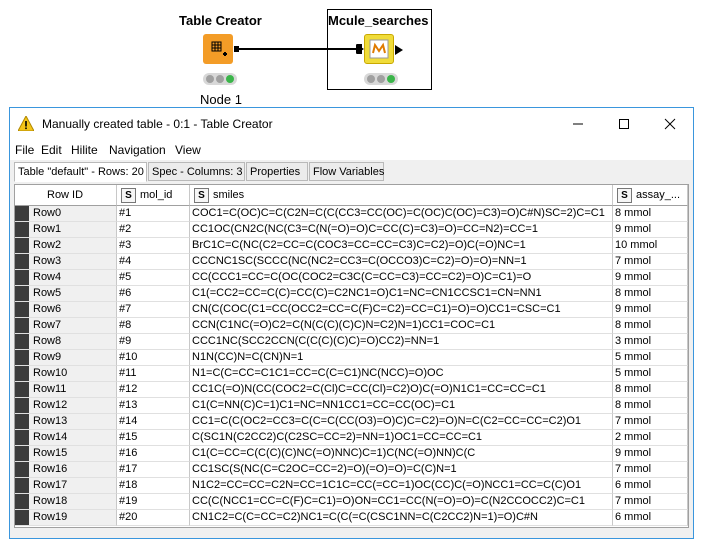  What do you see at coordinates (66, 422) in the screenshot?
I see `row-id-cell: Row13` at bounding box center [66, 422].